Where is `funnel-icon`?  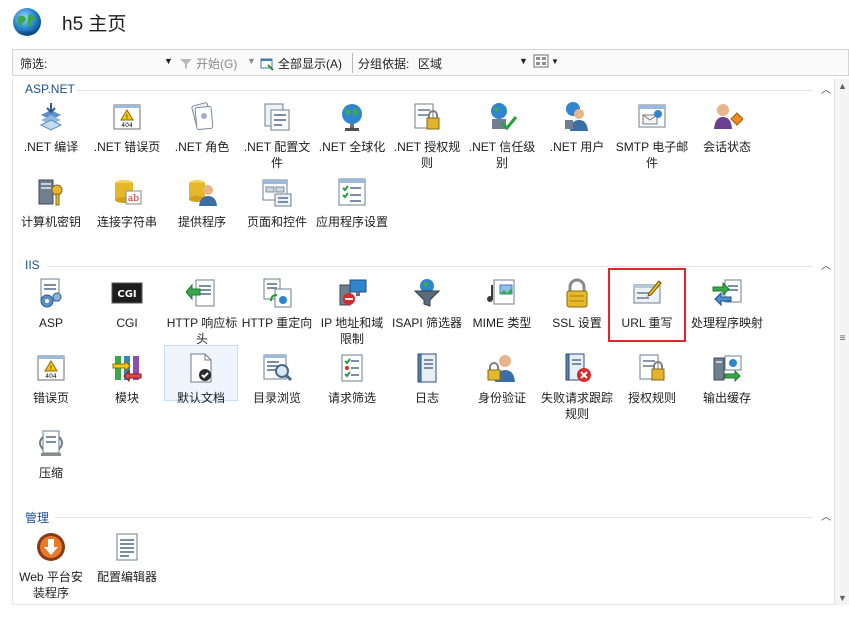 funnel-icon is located at coordinates (186, 64).